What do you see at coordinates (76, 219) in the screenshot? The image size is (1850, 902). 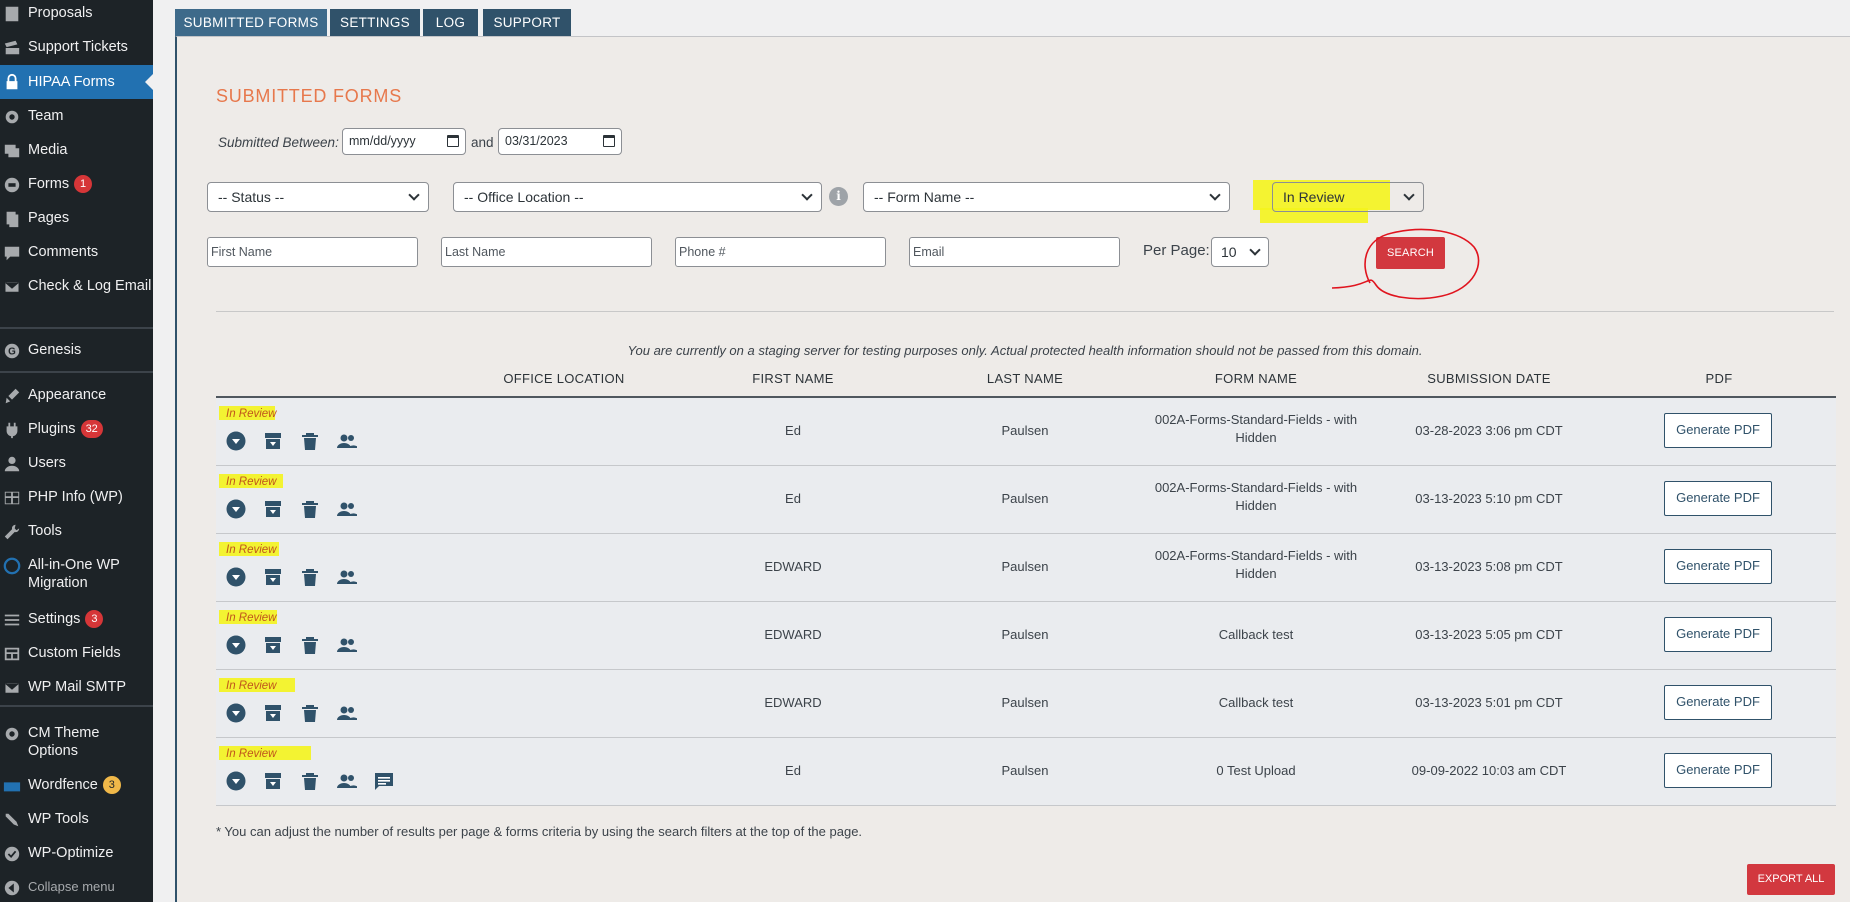 I see `sidebar-item-pages: Pages` at bounding box center [76, 219].